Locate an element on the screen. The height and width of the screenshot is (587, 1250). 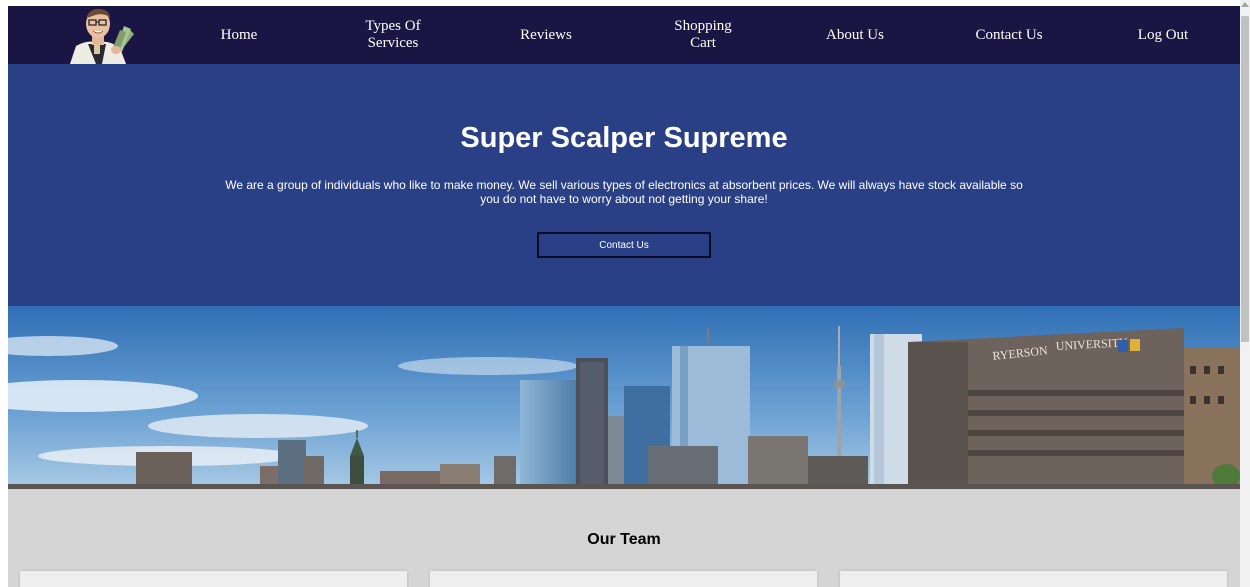
contact-us-button: Contact Us is located at coordinates (624, 245).